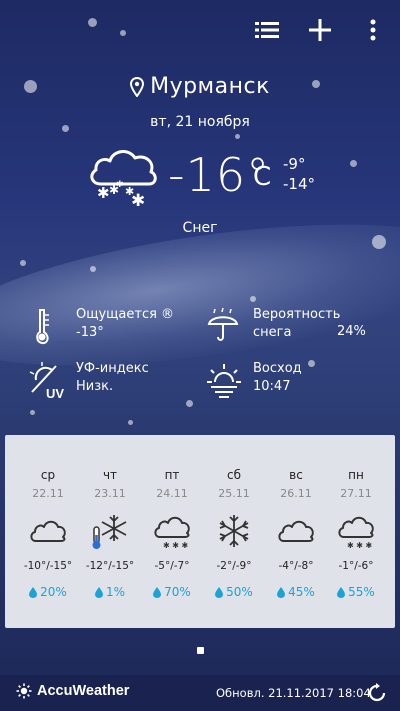 Image resolution: width=400 pixels, height=711 pixels. What do you see at coordinates (200, 650) in the screenshot?
I see `page-indicator` at bounding box center [200, 650].